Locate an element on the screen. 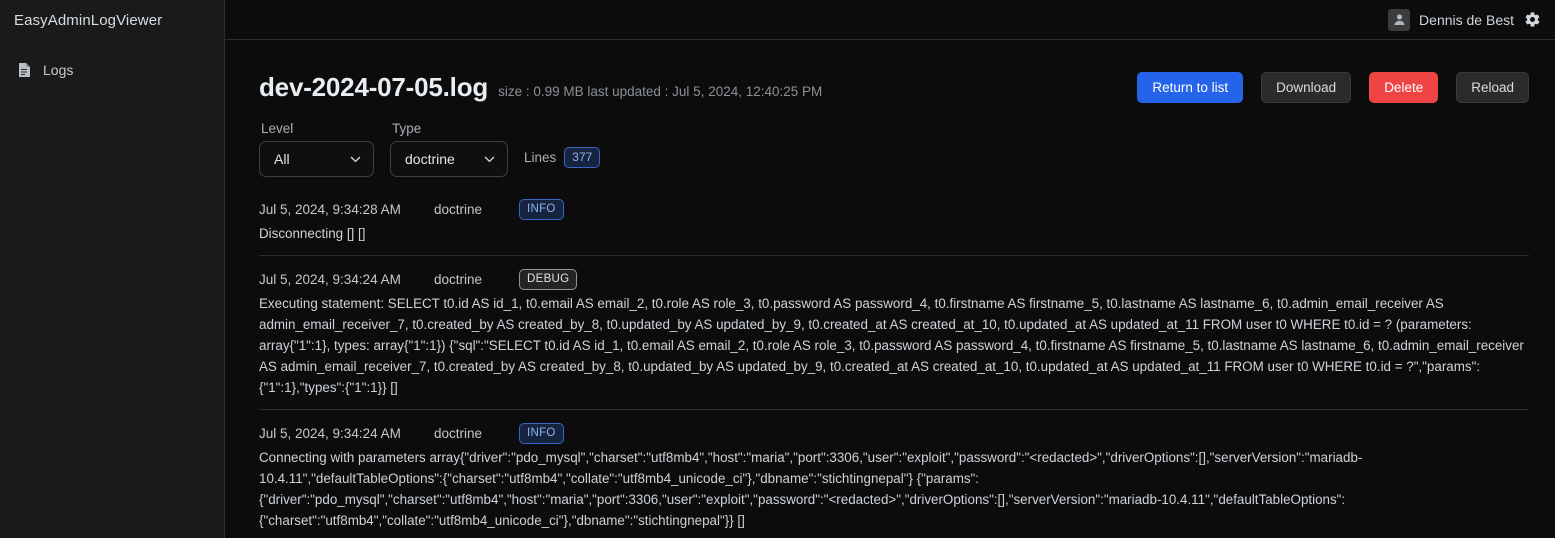  reload-button: Reload is located at coordinates (1492, 87).